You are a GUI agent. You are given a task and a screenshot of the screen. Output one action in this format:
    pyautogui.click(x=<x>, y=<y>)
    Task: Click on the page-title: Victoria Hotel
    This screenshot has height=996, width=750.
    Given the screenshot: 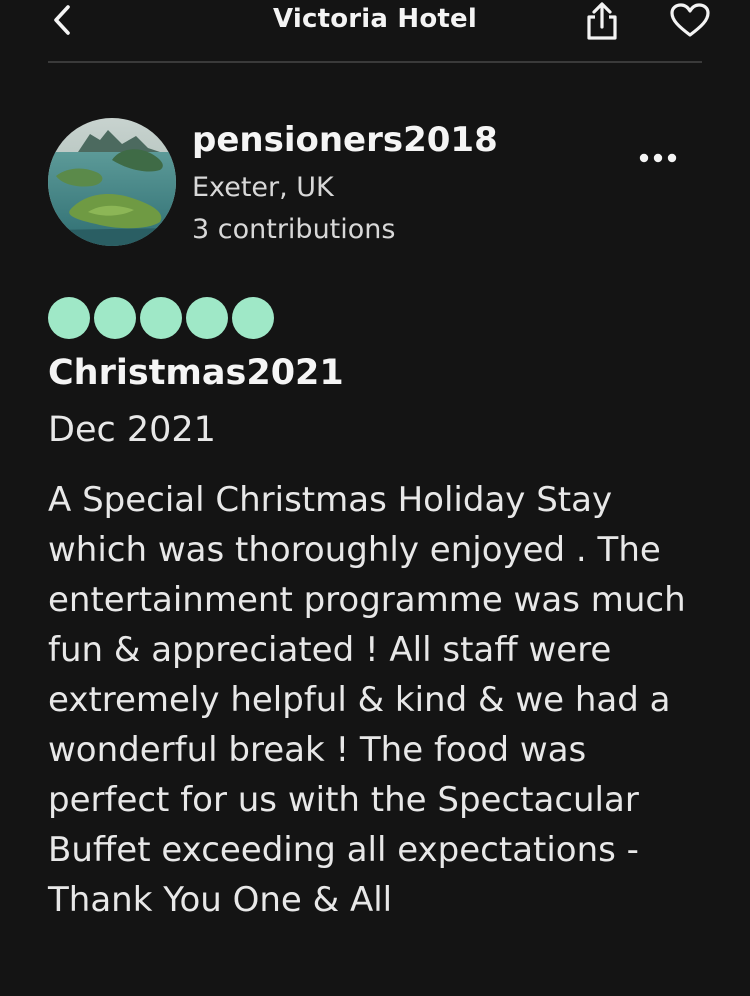 What is the action you would take?
    pyautogui.click(x=374, y=19)
    